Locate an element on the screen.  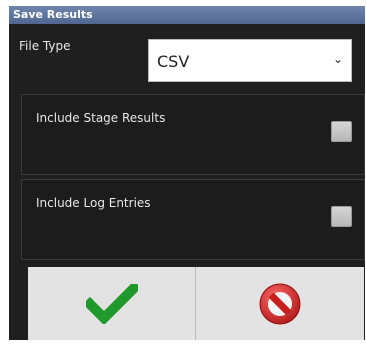
file-type-select: CSV ⌄ is located at coordinates (250, 60).